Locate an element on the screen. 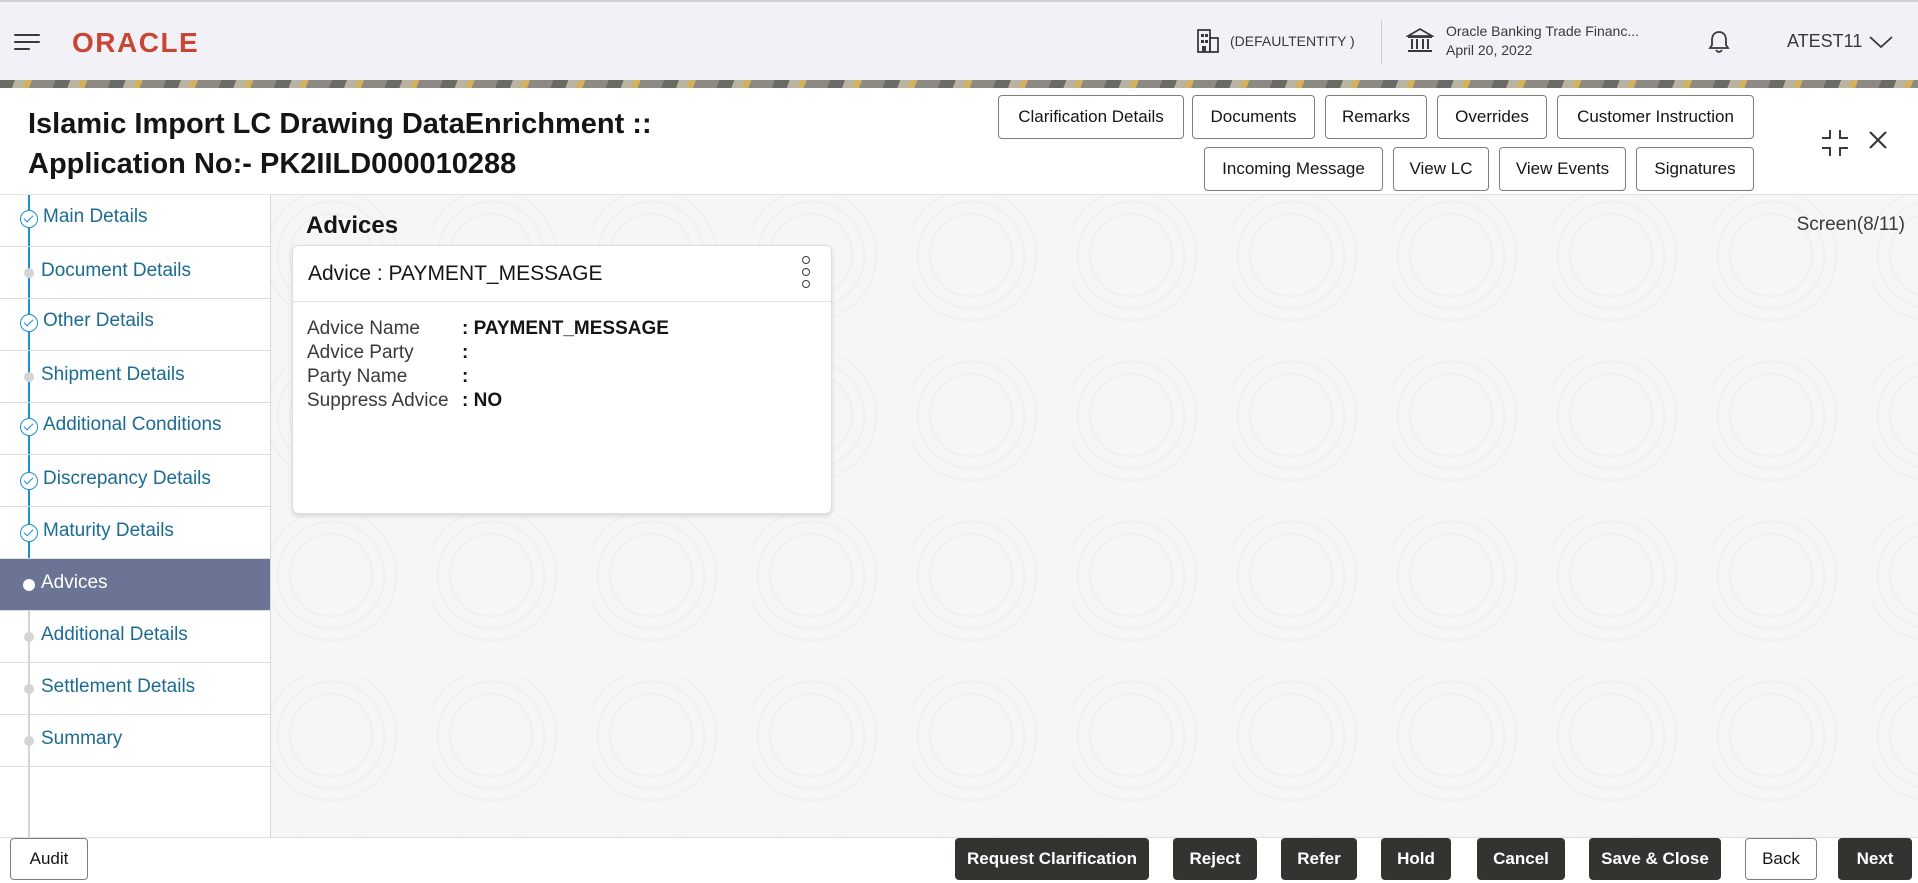 Image resolution: width=1918 pixels, height=883 pixels. screen-counter: Screen(8/11) is located at coordinates (1850, 224).